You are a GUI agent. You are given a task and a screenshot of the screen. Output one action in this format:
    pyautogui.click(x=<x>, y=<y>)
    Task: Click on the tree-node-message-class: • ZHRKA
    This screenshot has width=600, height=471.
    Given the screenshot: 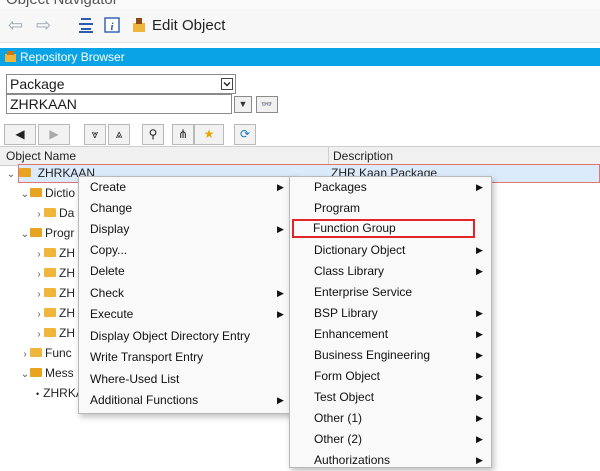 What is the action you would take?
    pyautogui.click(x=60, y=395)
    